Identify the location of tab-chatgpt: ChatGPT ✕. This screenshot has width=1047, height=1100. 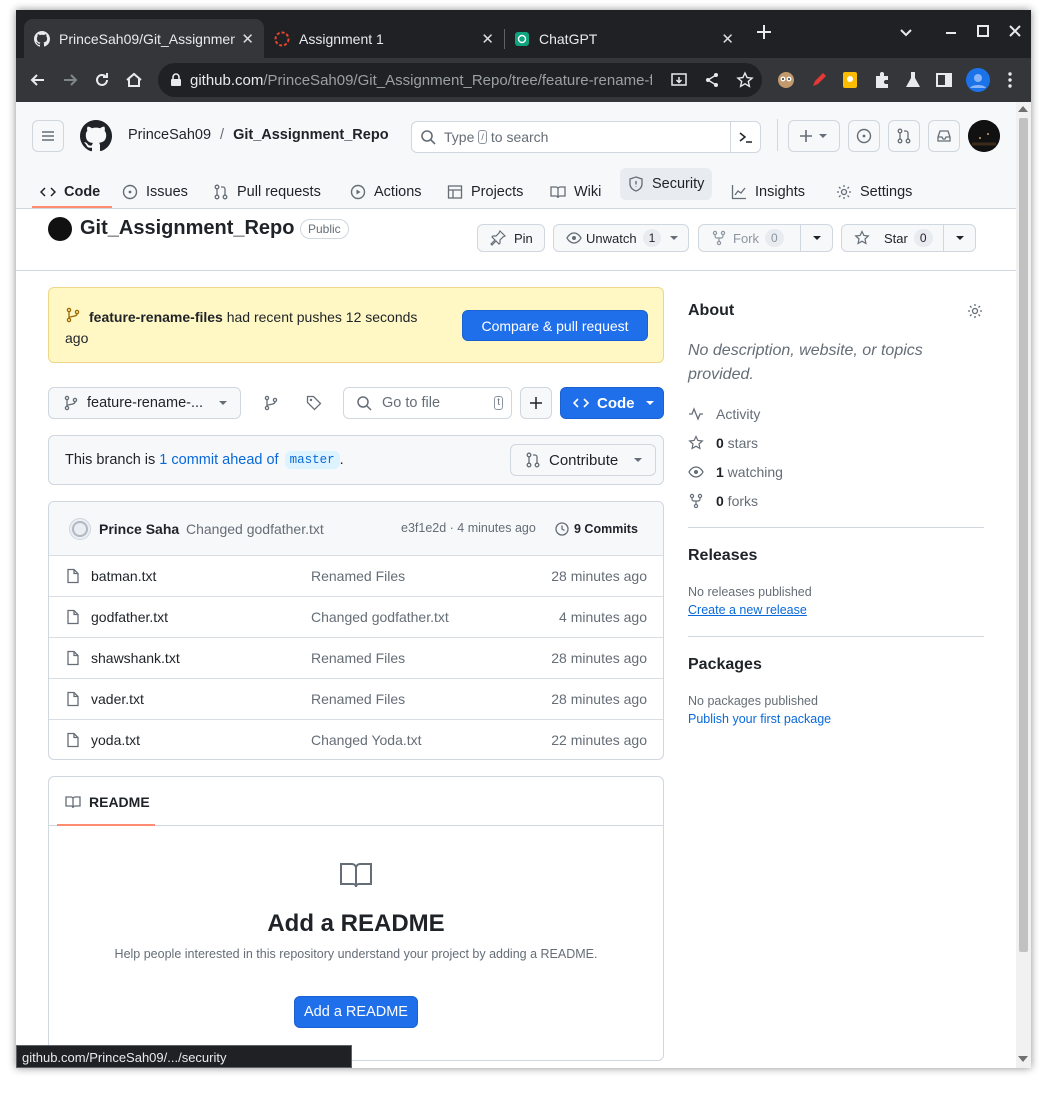
(624, 38).